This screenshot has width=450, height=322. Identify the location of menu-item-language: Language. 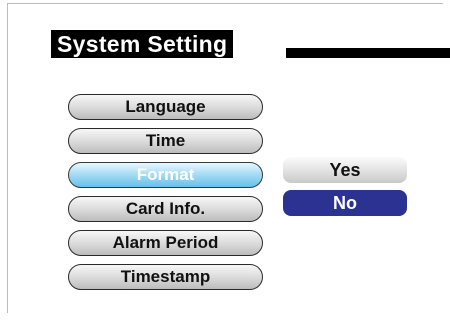
(165, 107).